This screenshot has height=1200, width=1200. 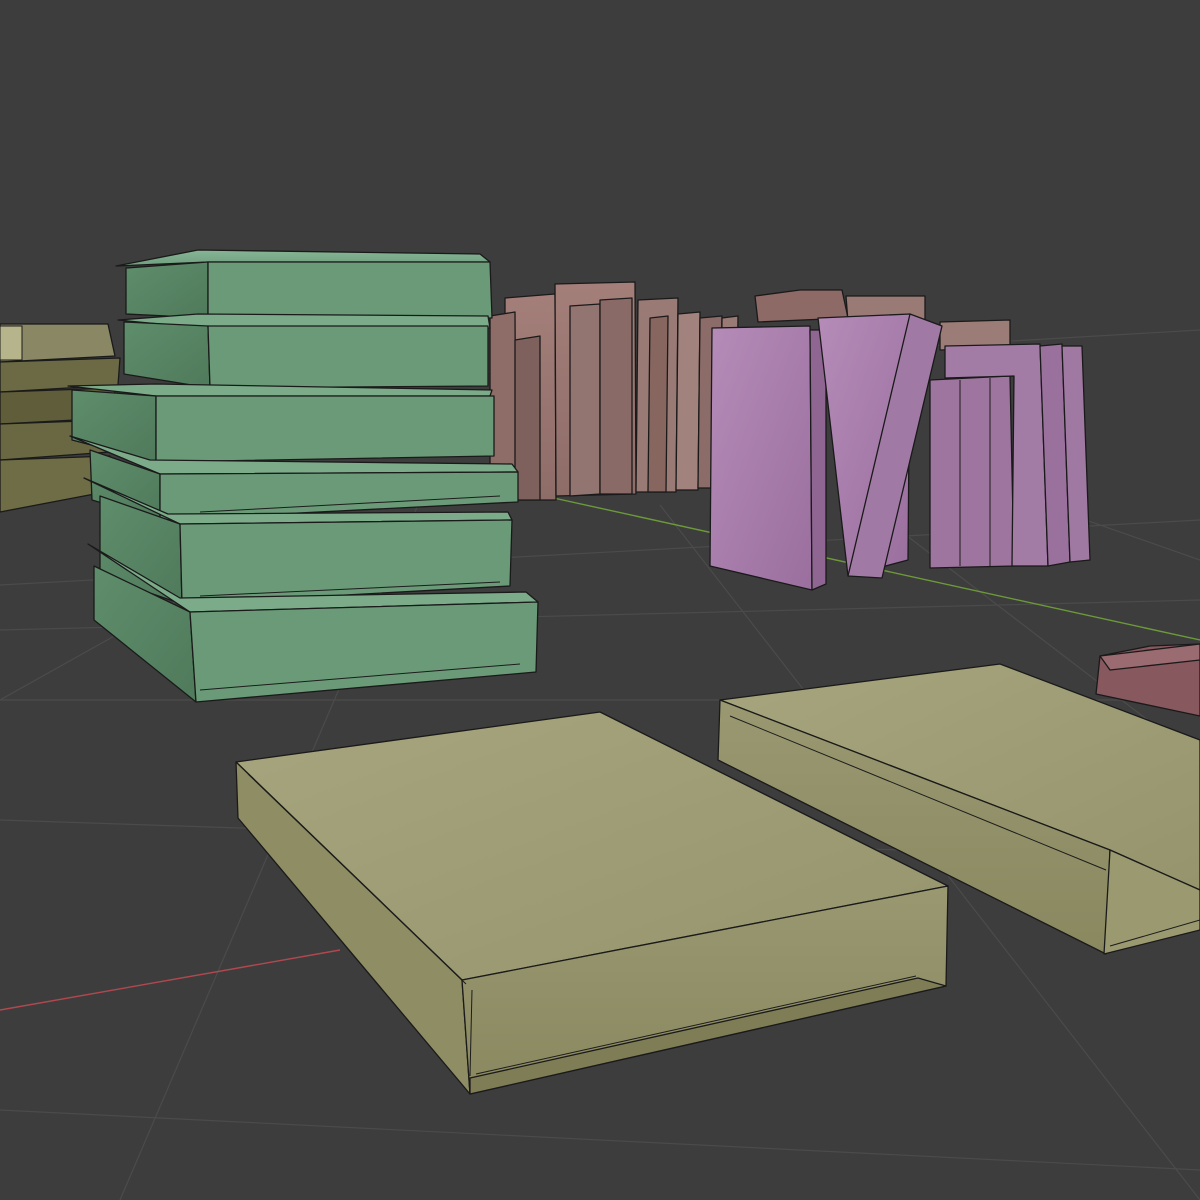 What do you see at coordinates (303, 476) in the screenshot?
I see `green-book-stack` at bounding box center [303, 476].